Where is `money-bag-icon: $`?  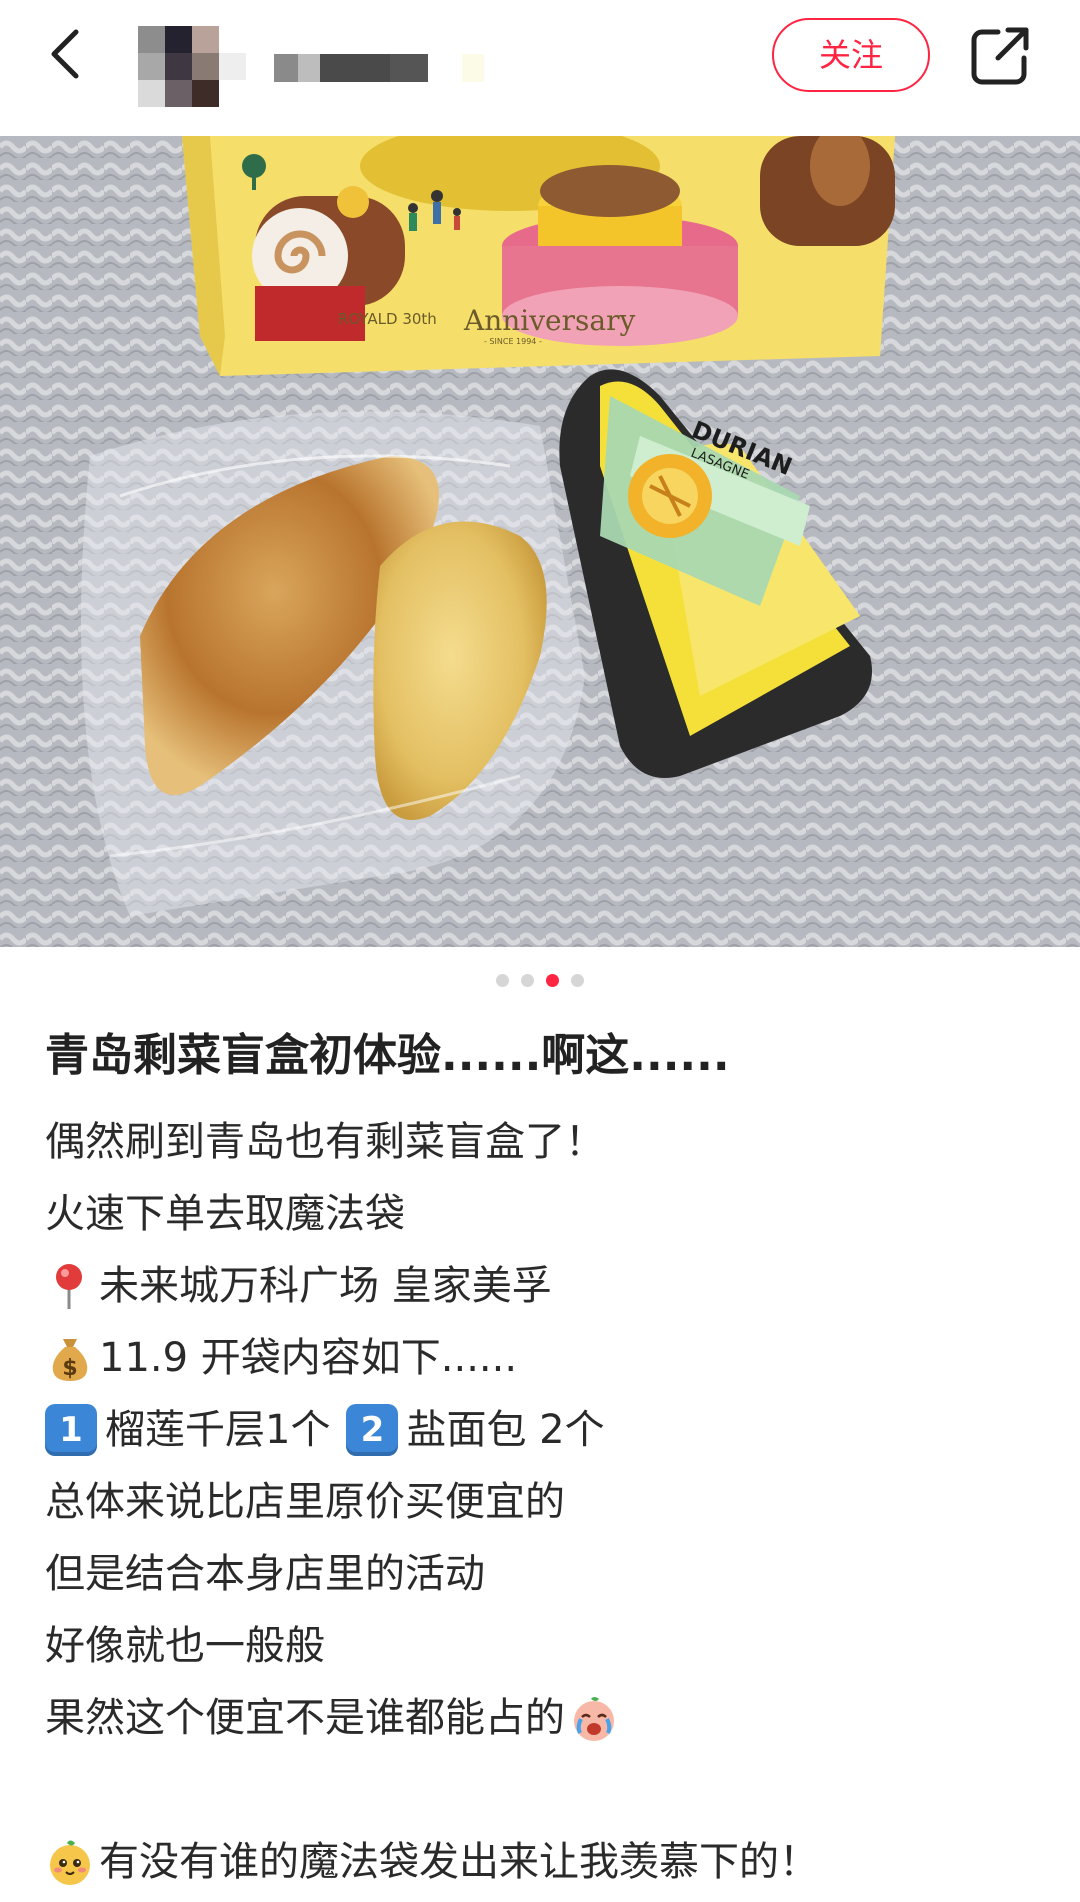 money-bag-icon: $ is located at coordinates (70, 1360).